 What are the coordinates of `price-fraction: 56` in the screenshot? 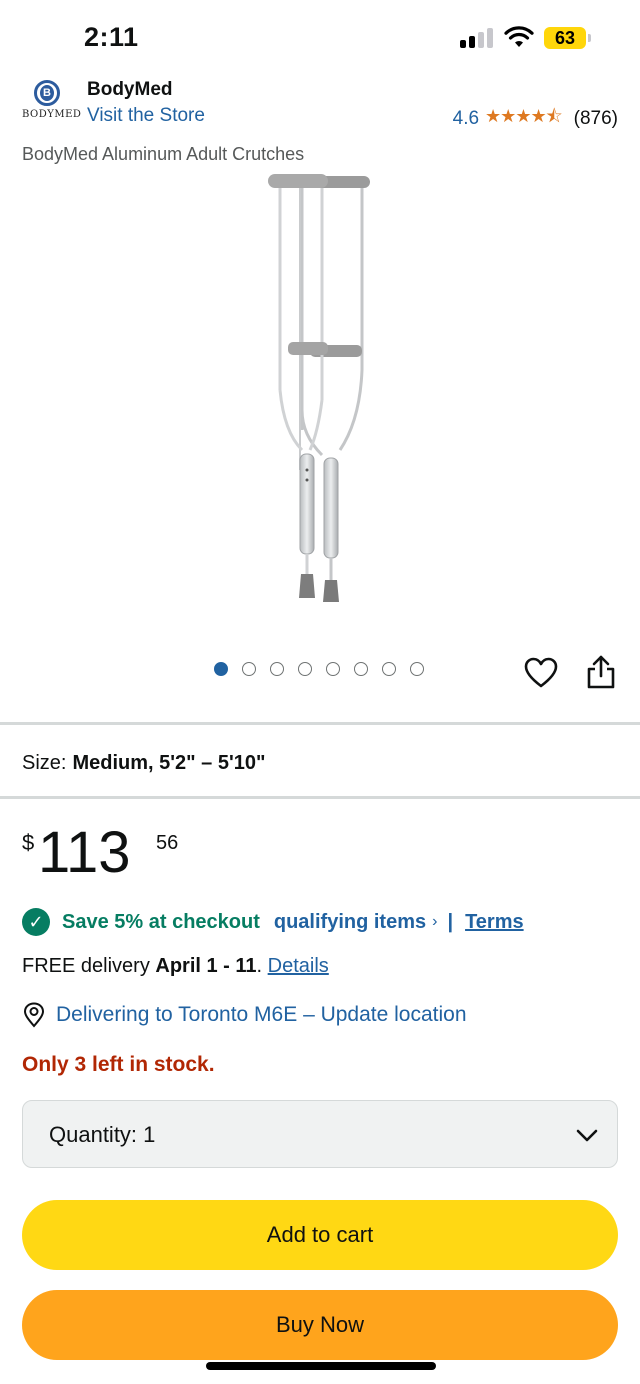 It's located at (167, 843).